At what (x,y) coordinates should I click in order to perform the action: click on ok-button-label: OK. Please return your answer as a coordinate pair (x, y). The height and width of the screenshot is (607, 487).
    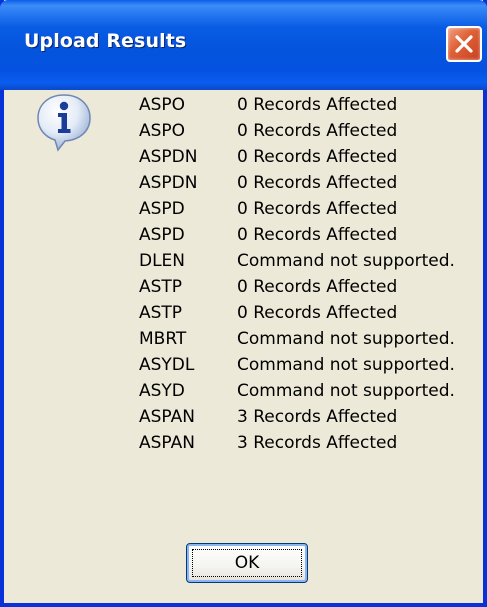
    Looking at the image, I should click on (247, 563).